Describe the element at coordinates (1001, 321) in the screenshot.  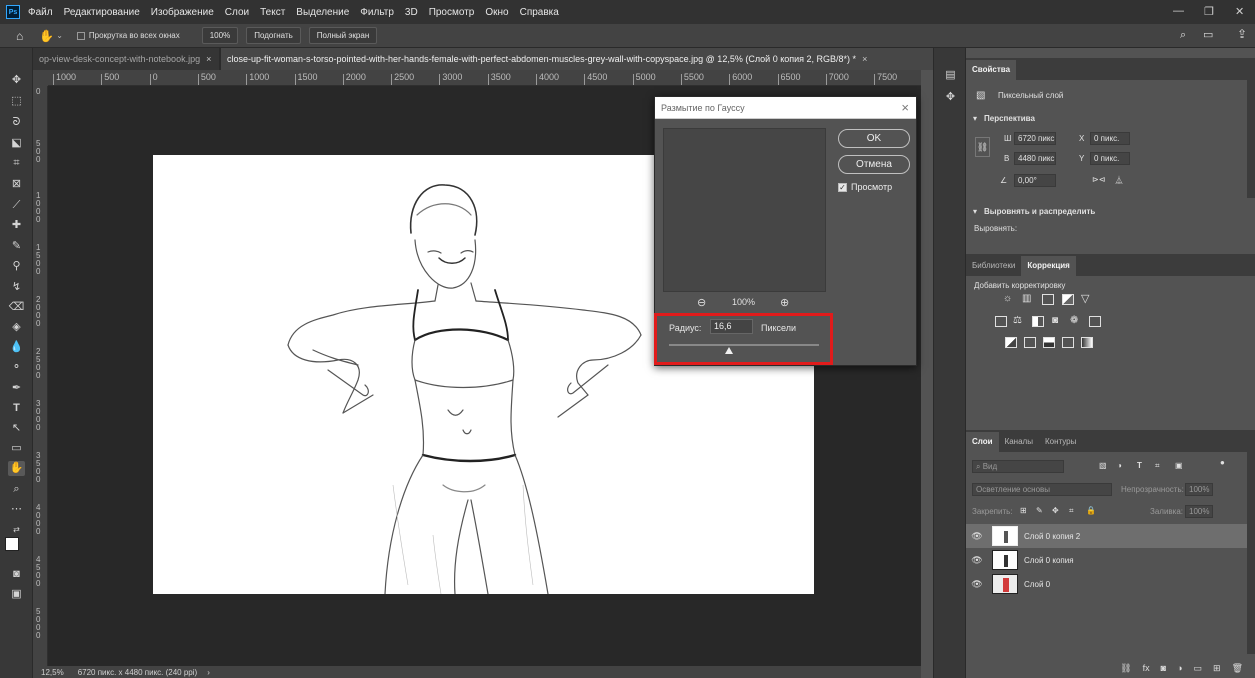
I see `hue-saturation-icon` at that location.